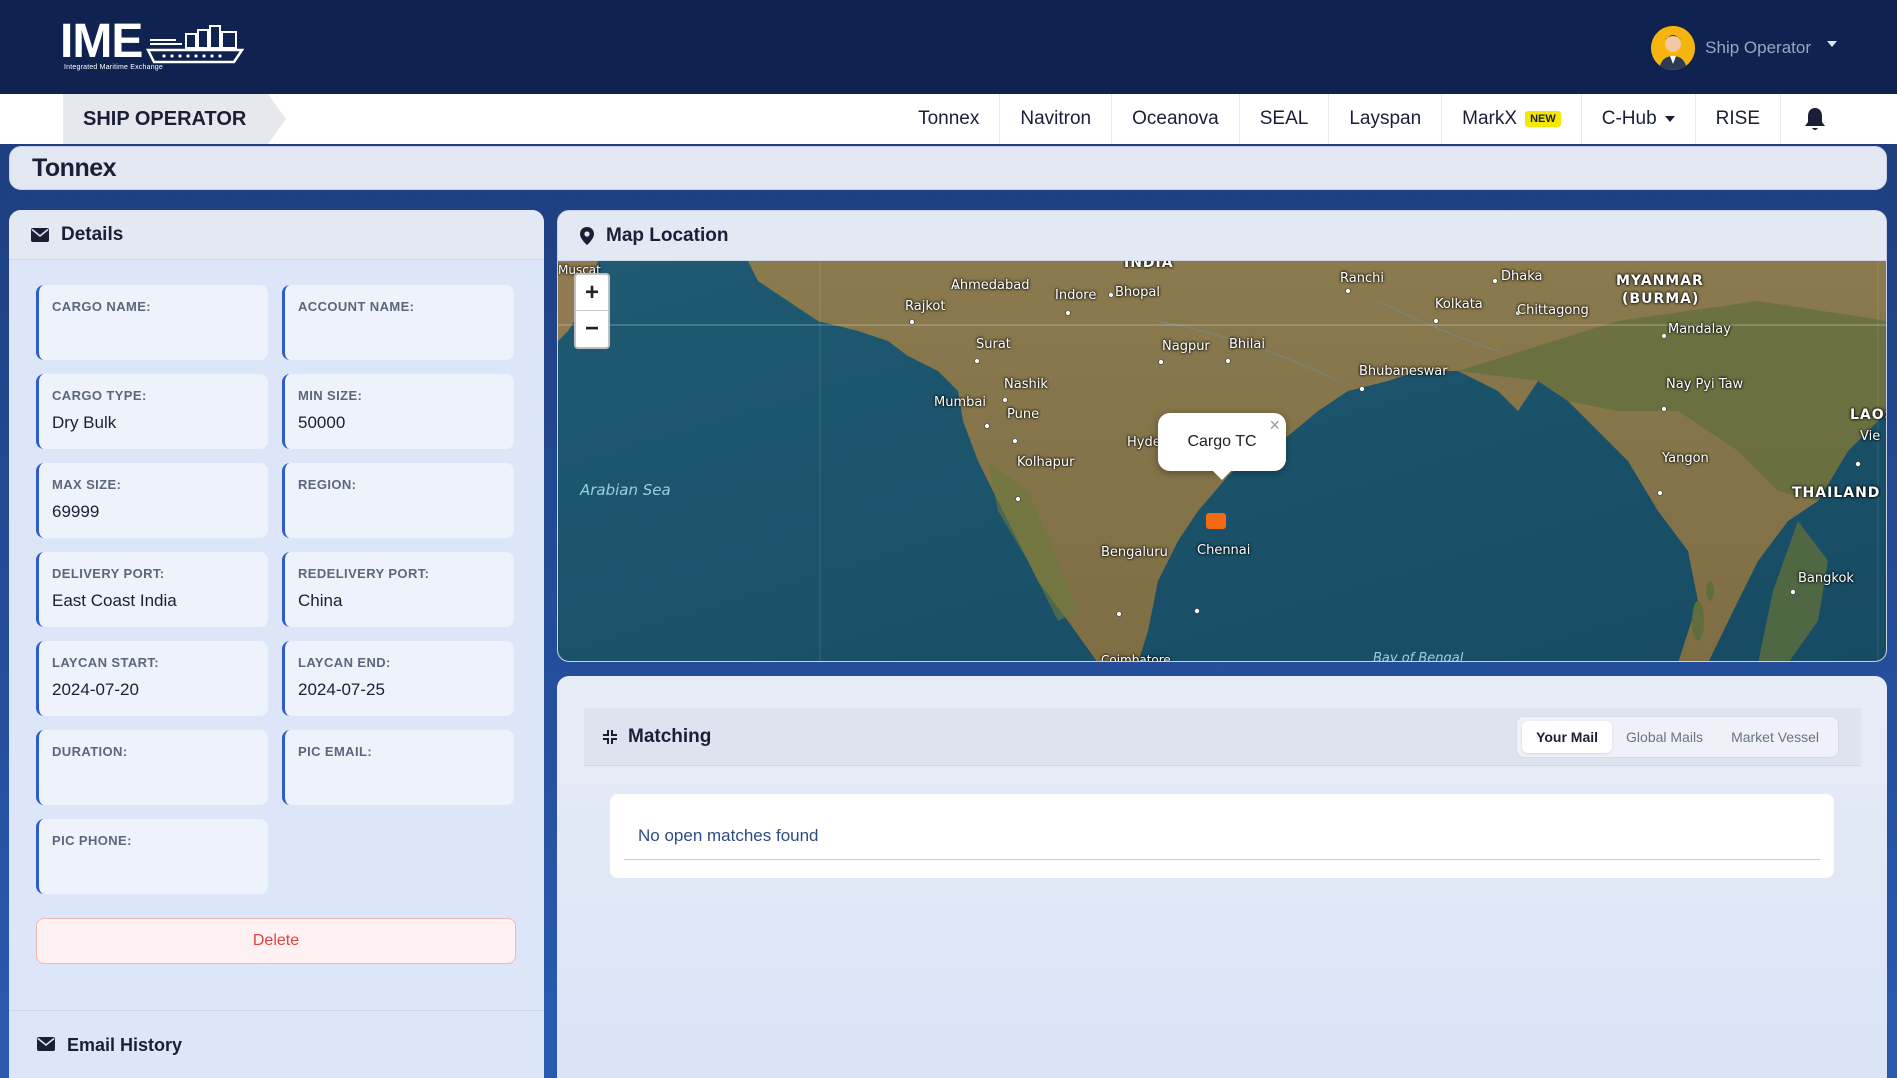 The height and width of the screenshot is (1078, 1897). What do you see at coordinates (1149, 266) in the screenshot?
I see `map-label: INDIA` at bounding box center [1149, 266].